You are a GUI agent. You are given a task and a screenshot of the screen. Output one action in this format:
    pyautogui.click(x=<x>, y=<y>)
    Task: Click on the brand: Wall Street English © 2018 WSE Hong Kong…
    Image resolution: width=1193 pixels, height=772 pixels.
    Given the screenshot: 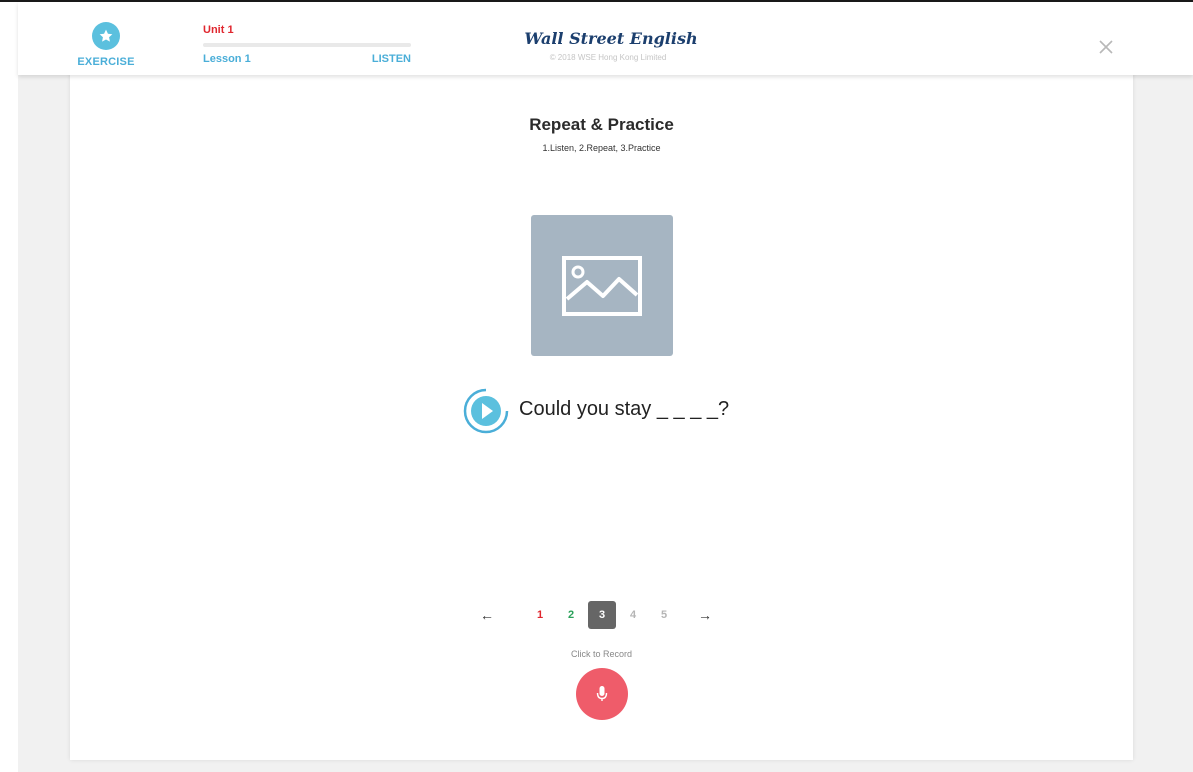 What is the action you would take?
    pyautogui.click(x=610, y=45)
    